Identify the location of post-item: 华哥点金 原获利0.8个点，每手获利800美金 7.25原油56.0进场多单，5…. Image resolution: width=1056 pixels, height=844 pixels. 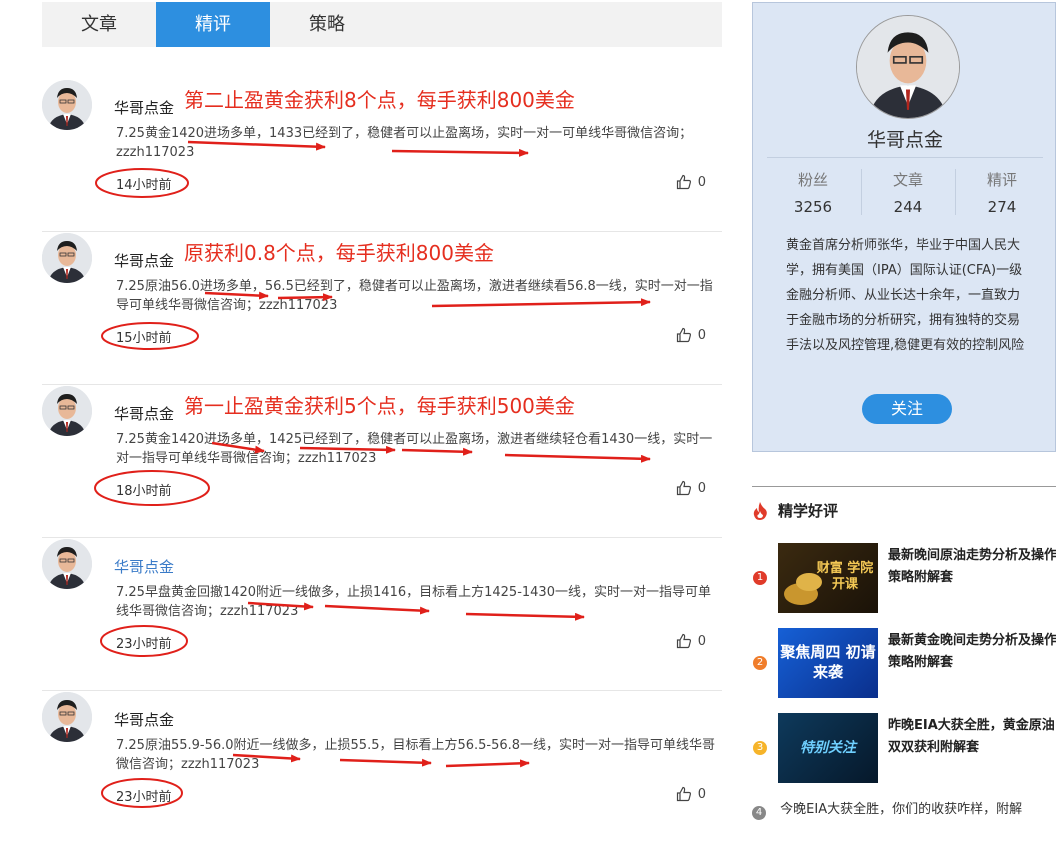
(382, 309).